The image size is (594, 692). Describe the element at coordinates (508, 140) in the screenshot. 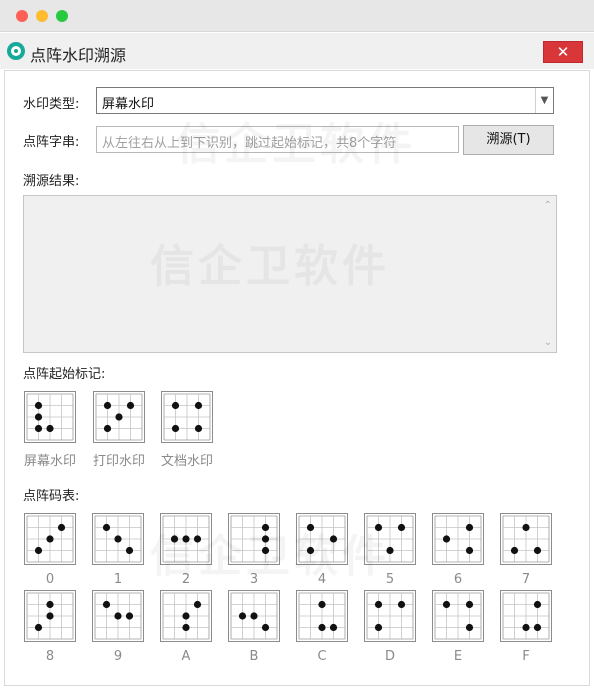

I see `trace-button: 溯源(T)` at that location.